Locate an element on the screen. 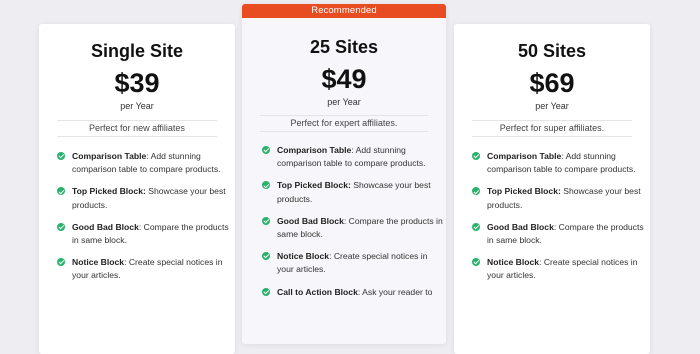 The height and width of the screenshot is (354, 700). plan-tagline: Perfect for expert affiliates. is located at coordinates (344, 123).